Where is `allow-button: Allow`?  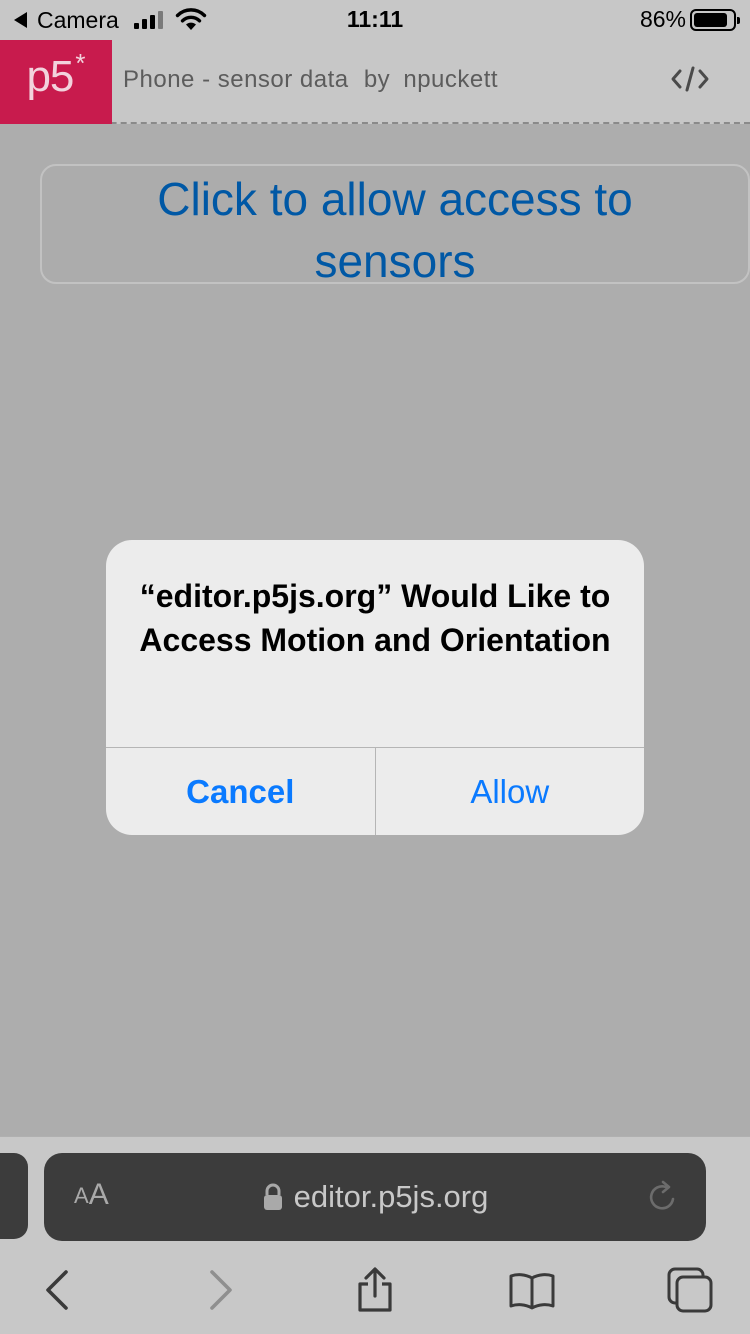 allow-button: Allow is located at coordinates (510, 791).